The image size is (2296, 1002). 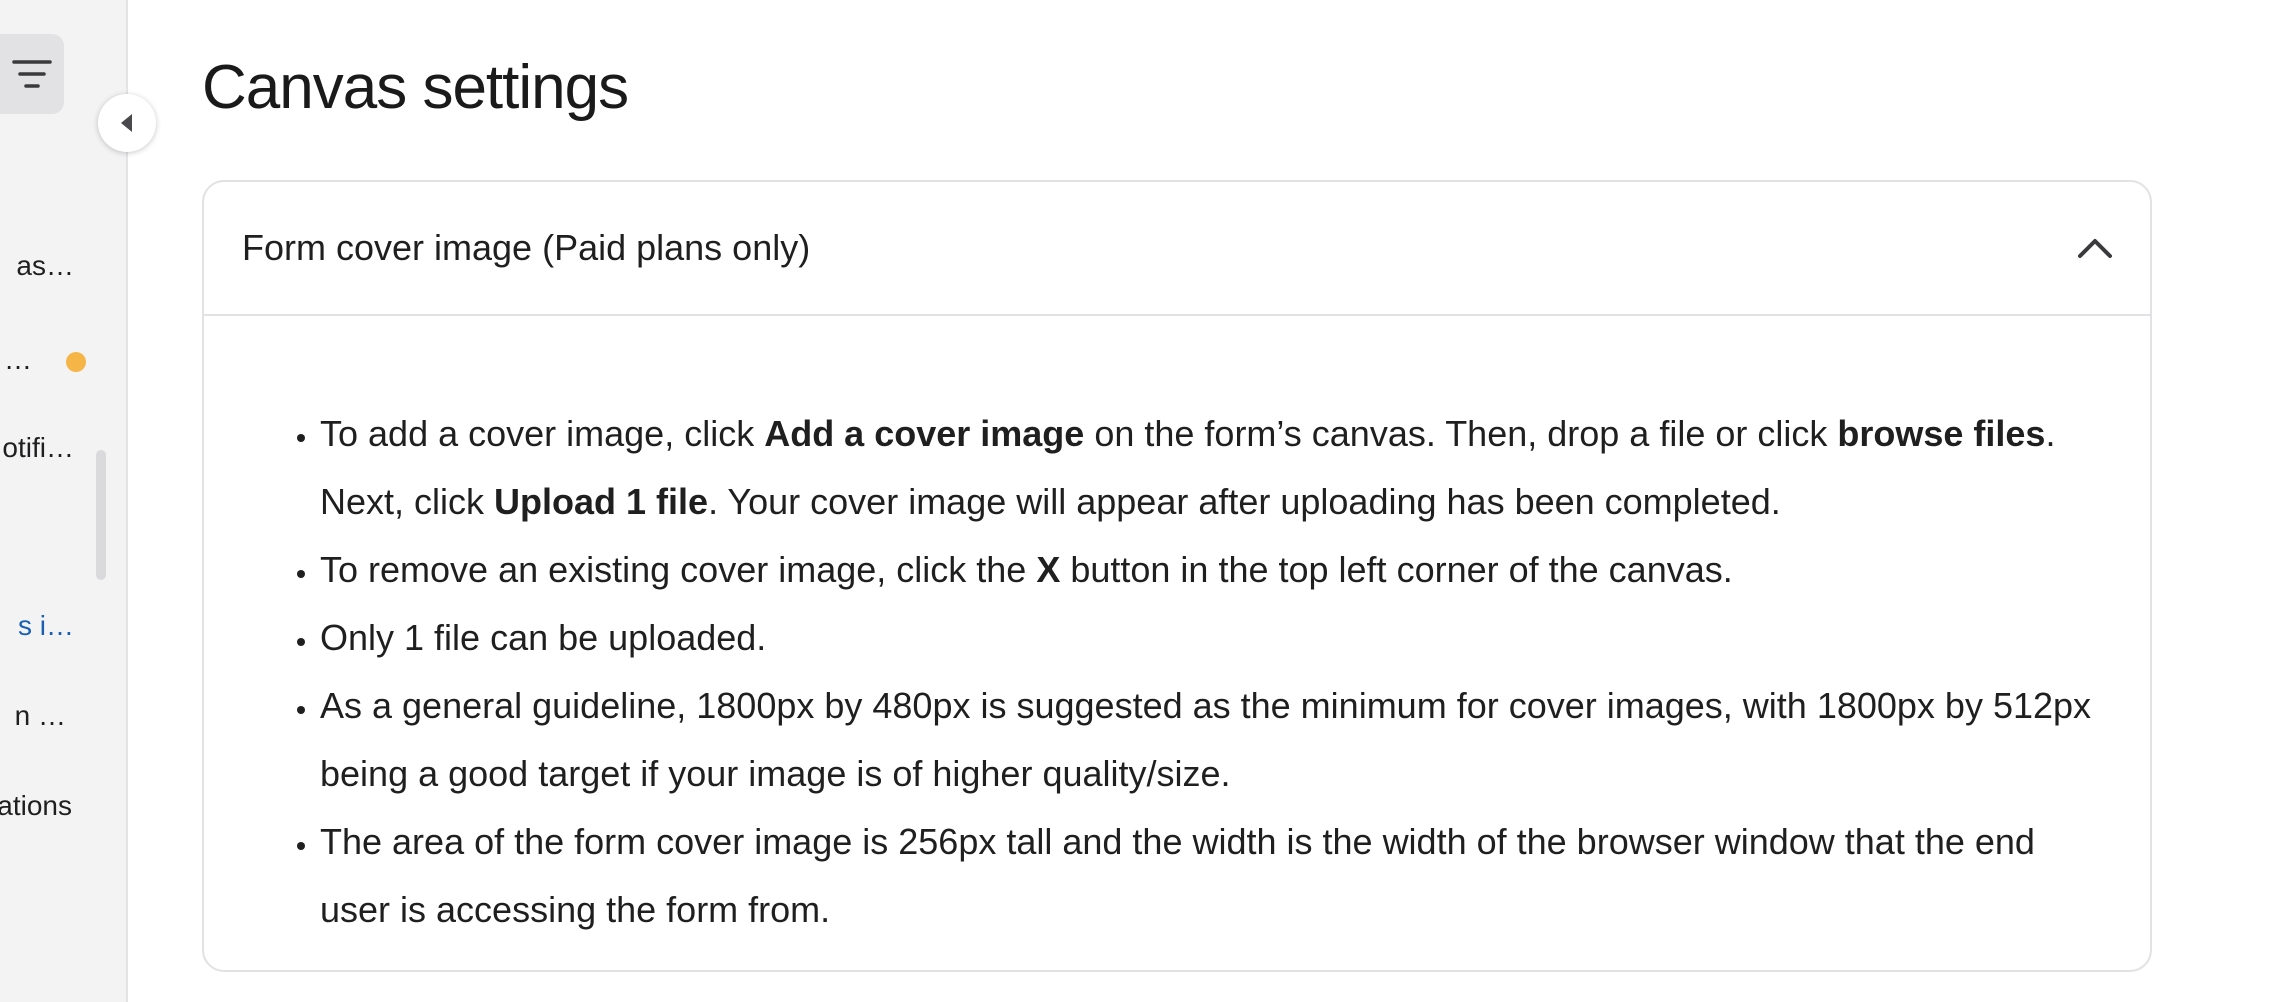 What do you see at coordinates (101, 515) in the screenshot?
I see `sidebar-scrollbar` at bounding box center [101, 515].